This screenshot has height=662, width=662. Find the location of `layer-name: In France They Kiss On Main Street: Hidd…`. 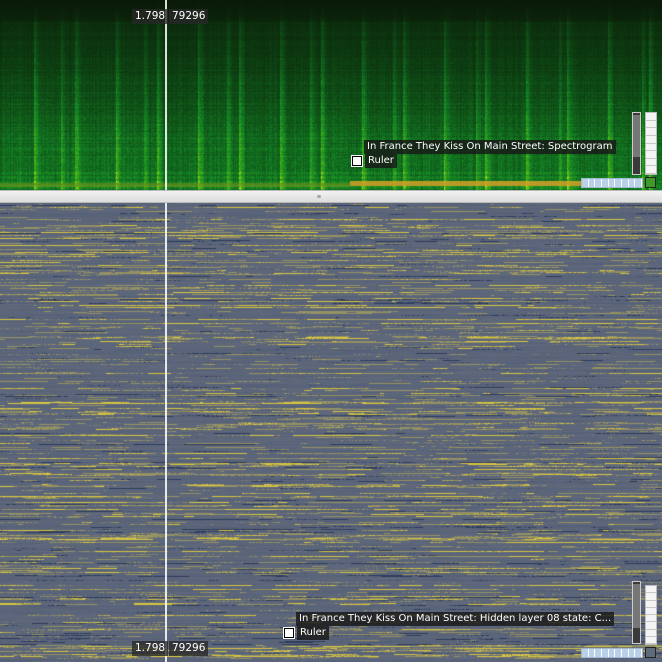

layer-name: In France They Kiss On Main Street: Hidd… is located at coordinates (455, 619).